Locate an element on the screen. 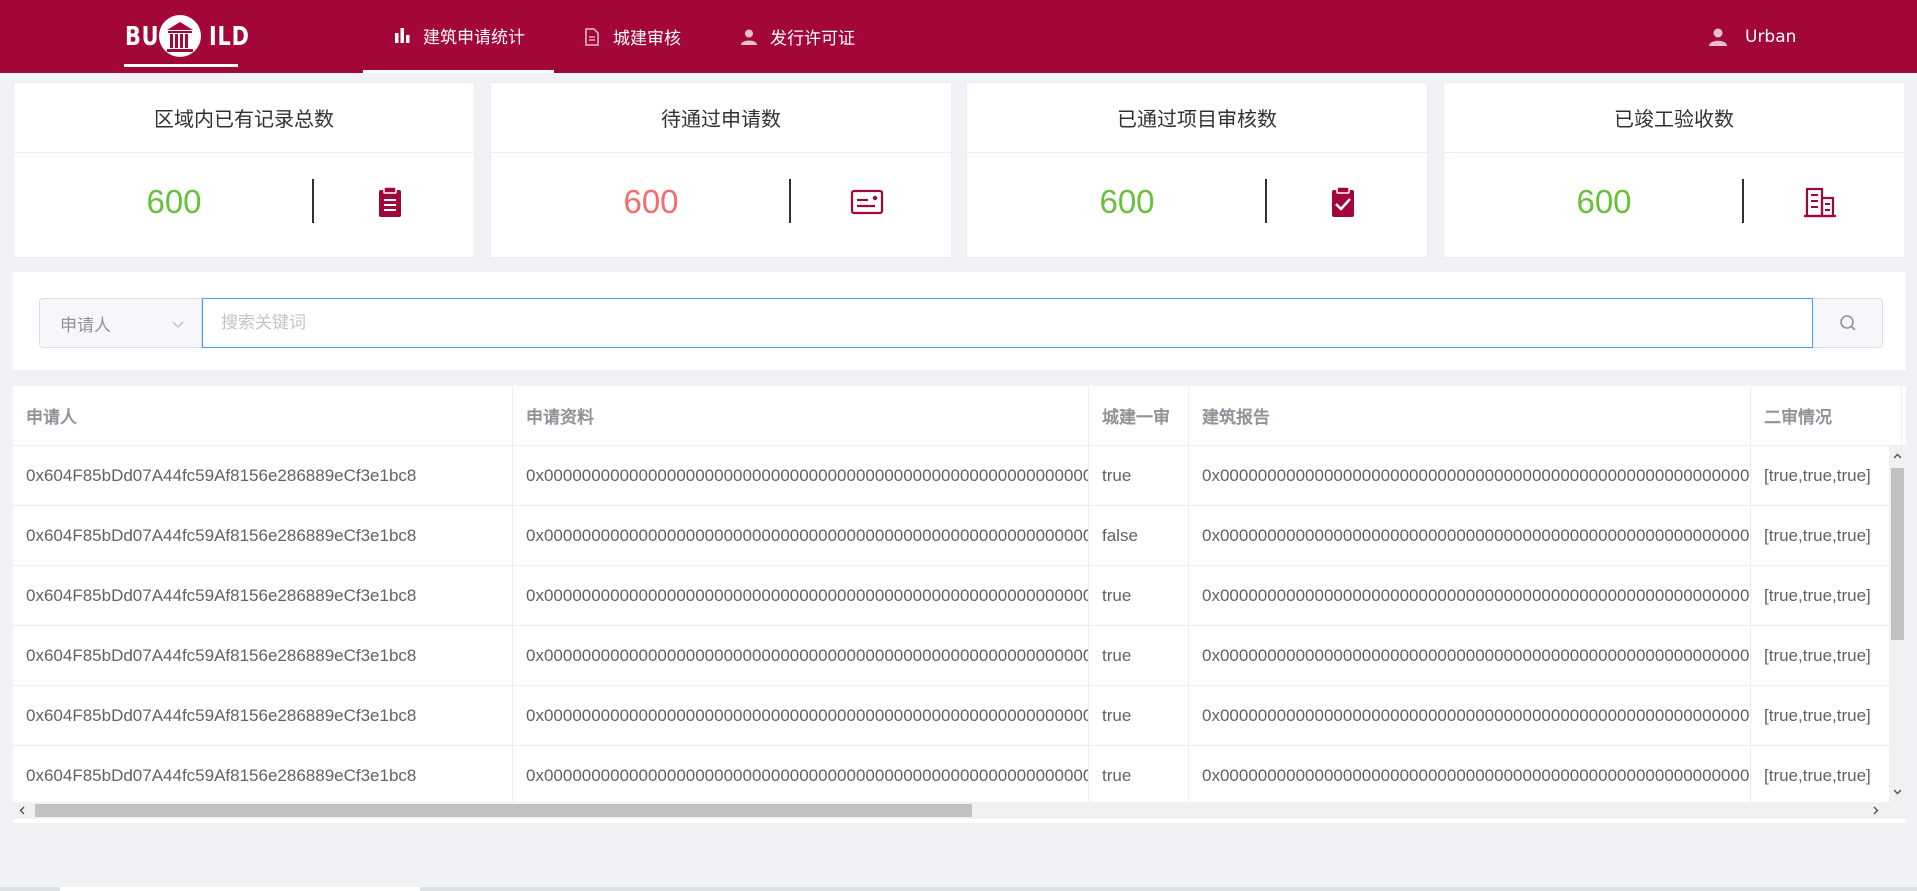 The image size is (1917, 891). user-menu: Urban is located at coordinates (1752, 36).